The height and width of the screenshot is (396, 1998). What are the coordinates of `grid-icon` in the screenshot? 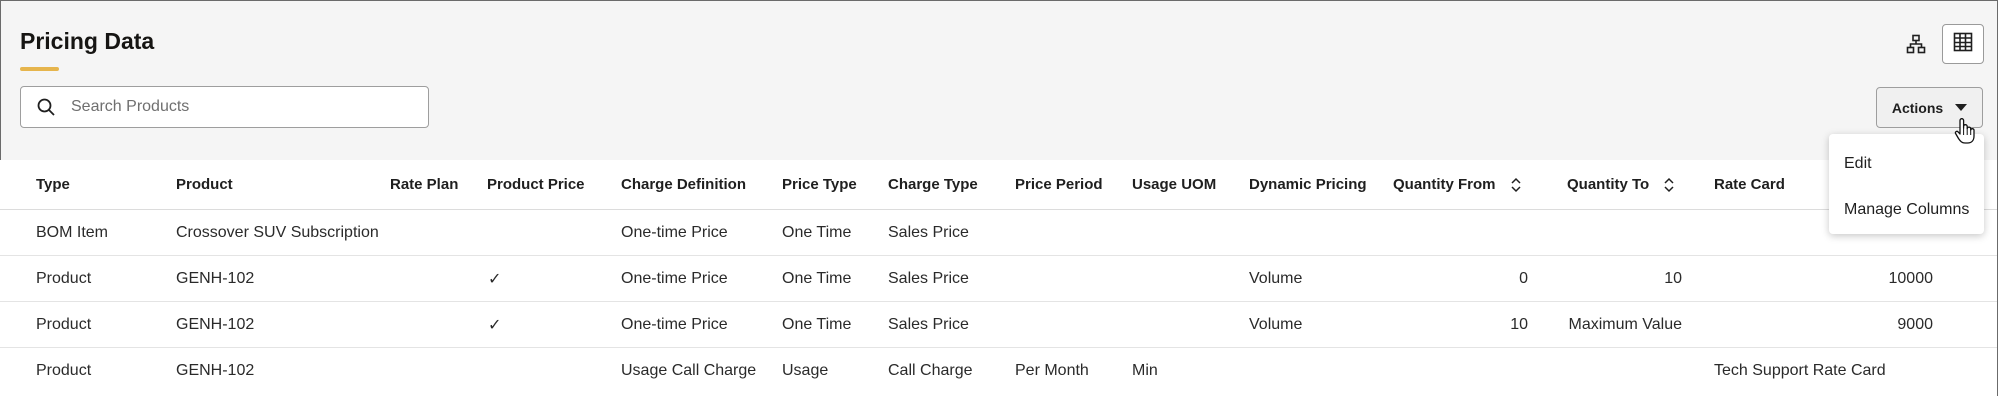 It's located at (1963, 44).